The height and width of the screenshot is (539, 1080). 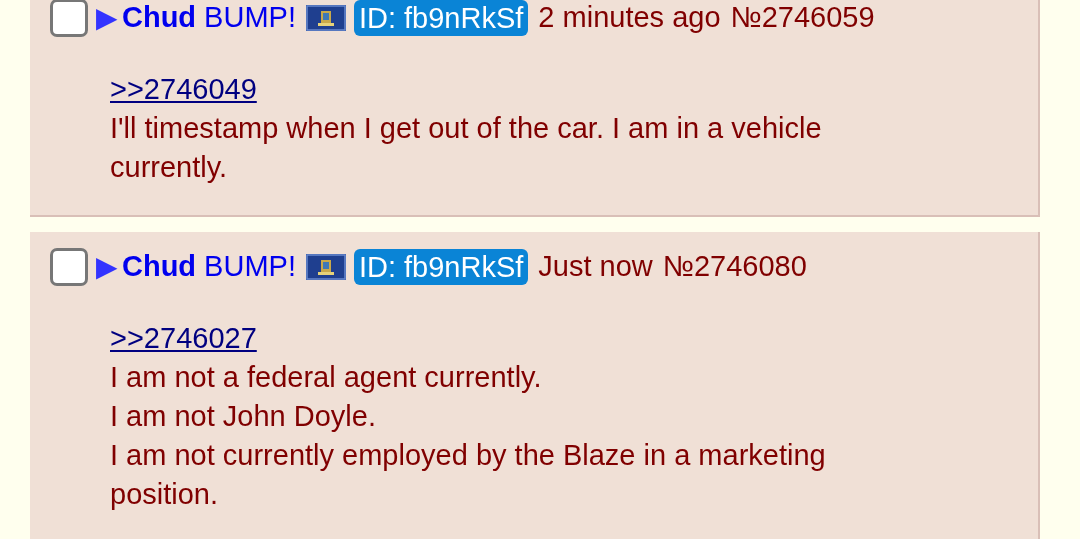 I want to click on post-text: I am not John Doyle., so click(x=243, y=416).